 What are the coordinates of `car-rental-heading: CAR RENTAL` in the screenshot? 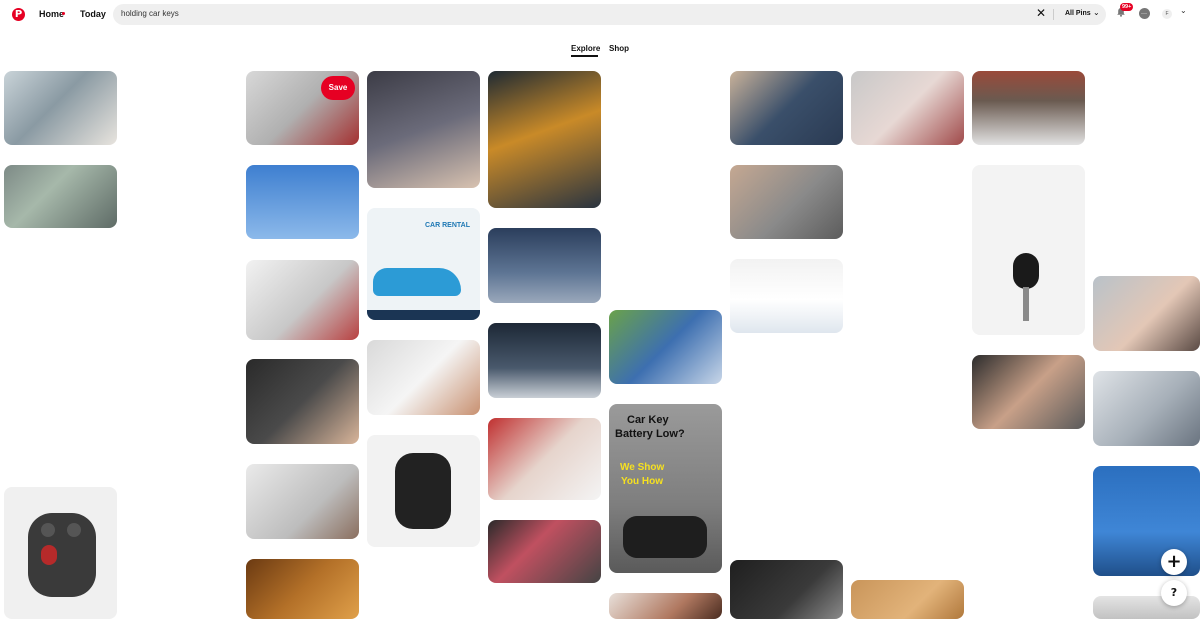 It's located at (447, 225).